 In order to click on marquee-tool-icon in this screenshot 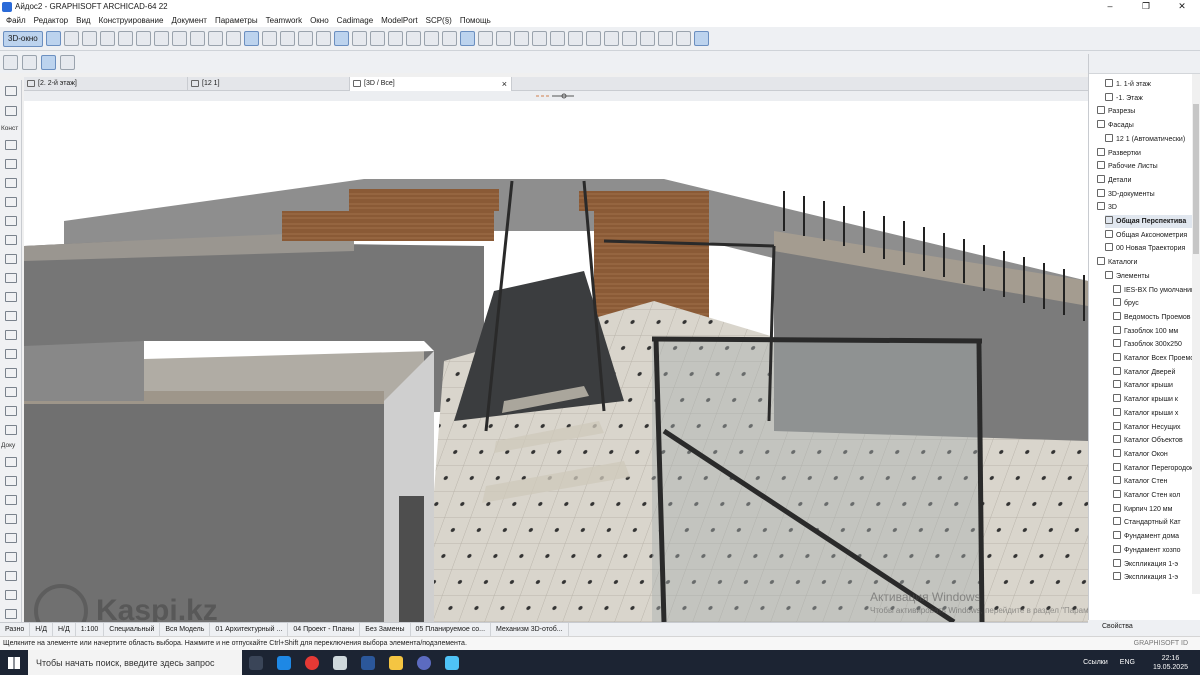, I will do `click(11, 111)`.